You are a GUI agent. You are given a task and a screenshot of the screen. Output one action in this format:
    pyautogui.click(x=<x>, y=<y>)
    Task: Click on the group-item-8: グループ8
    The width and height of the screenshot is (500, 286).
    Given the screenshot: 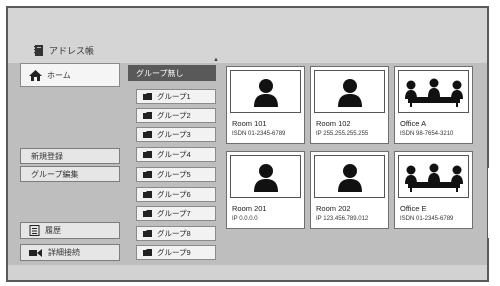 What is the action you would take?
    pyautogui.click(x=176, y=233)
    